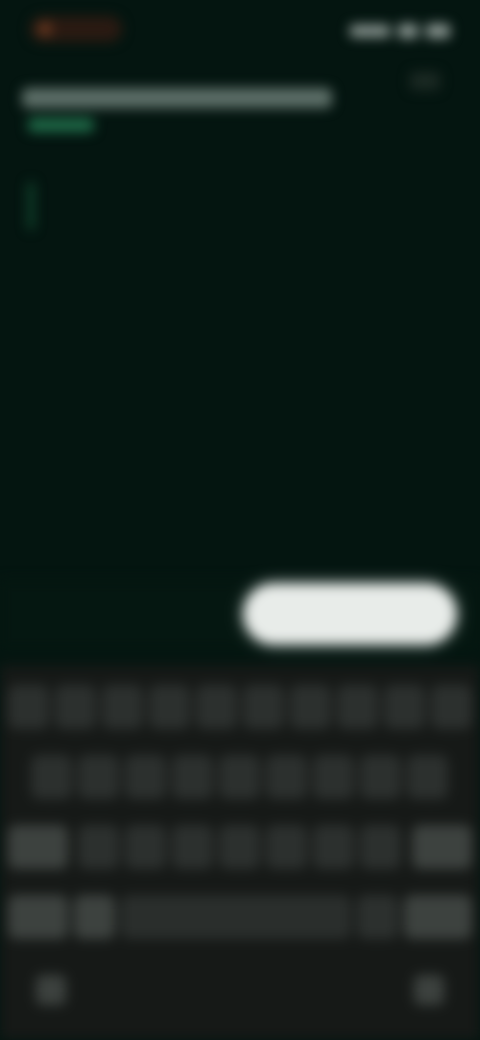 This screenshot has height=1040, width=480. I want to click on key-f, so click(192, 777).